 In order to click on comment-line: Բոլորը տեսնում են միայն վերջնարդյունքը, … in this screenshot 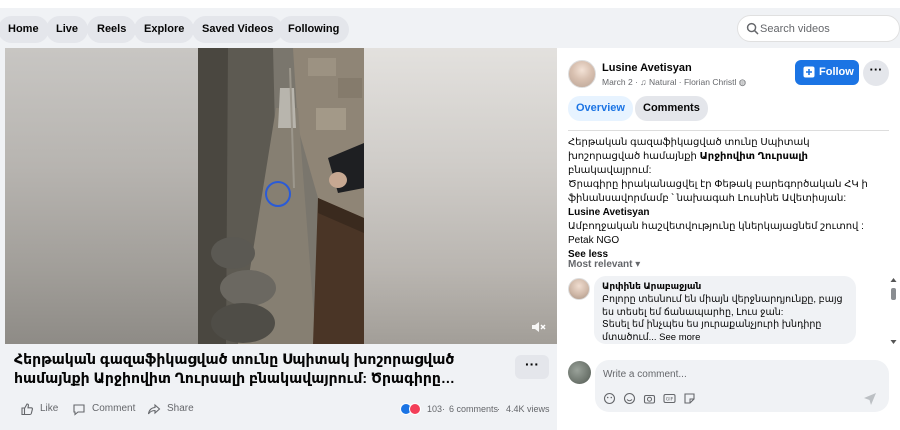, I will do `click(722, 299)`.